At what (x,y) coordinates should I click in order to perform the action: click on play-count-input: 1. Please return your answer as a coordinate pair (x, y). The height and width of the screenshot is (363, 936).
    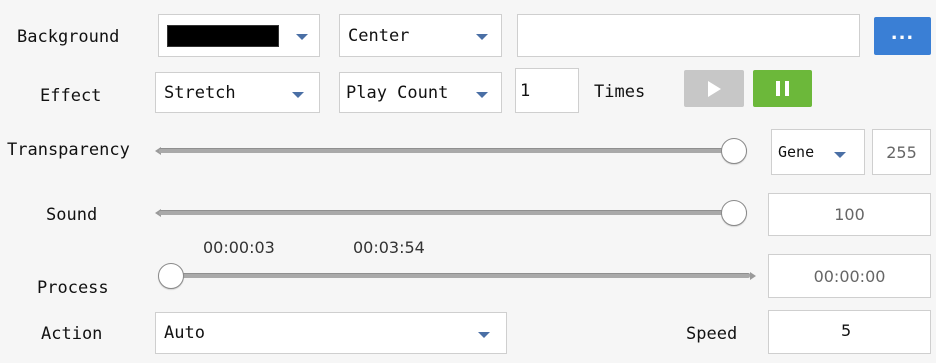
    Looking at the image, I should click on (547, 90).